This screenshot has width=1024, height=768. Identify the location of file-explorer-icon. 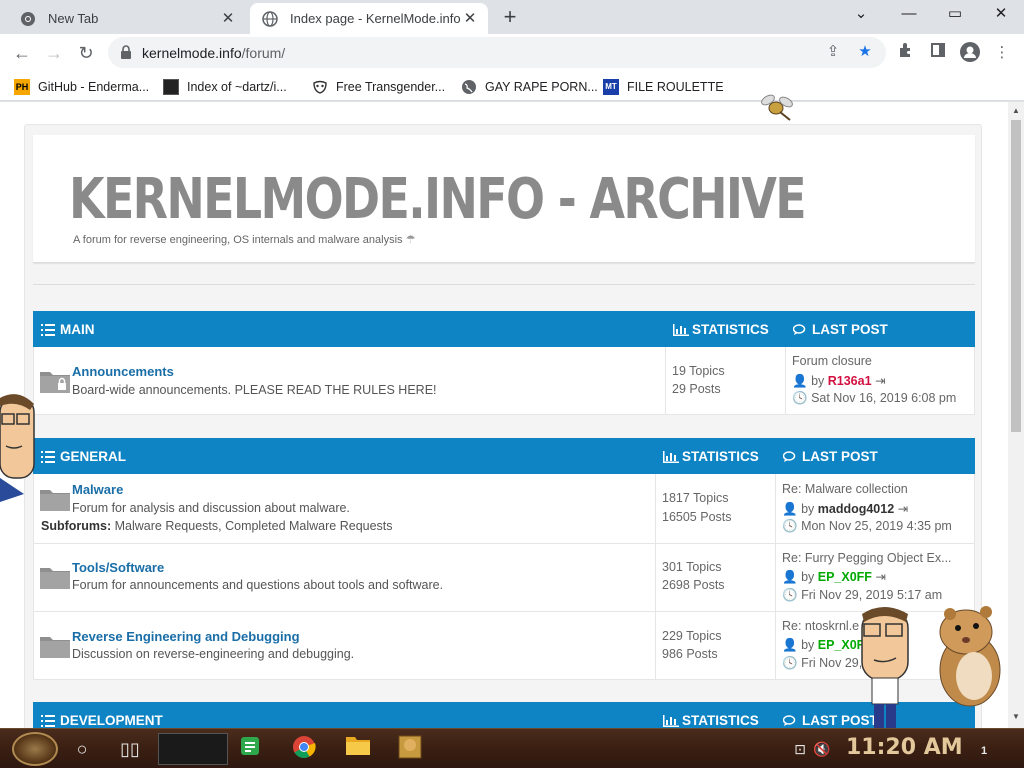
(358, 749).